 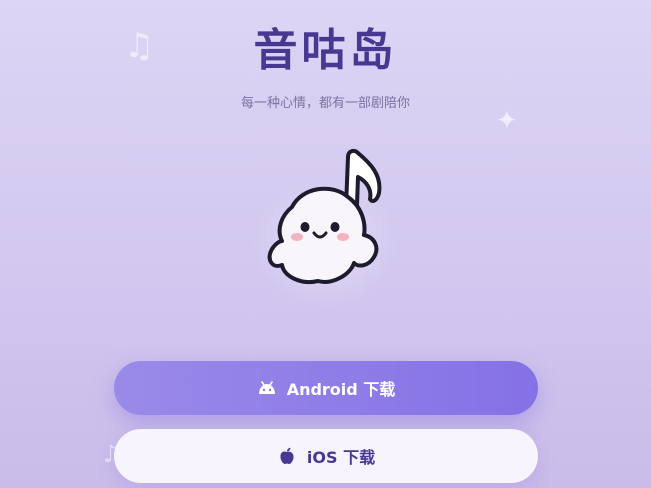 What do you see at coordinates (325, 50) in the screenshot?
I see `app-title: 音咕岛` at bounding box center [325, 50].